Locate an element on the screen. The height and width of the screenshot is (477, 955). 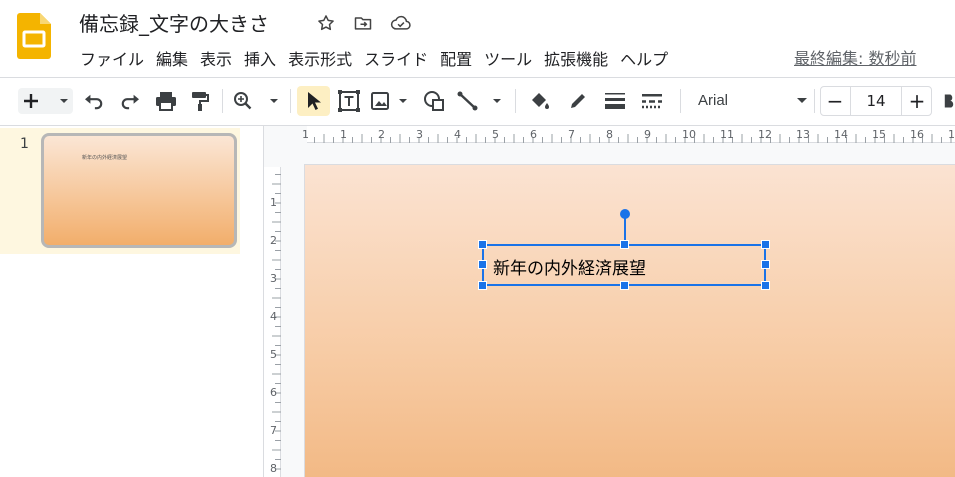
ruler-label: 13 is located at coordinates (803, 134).